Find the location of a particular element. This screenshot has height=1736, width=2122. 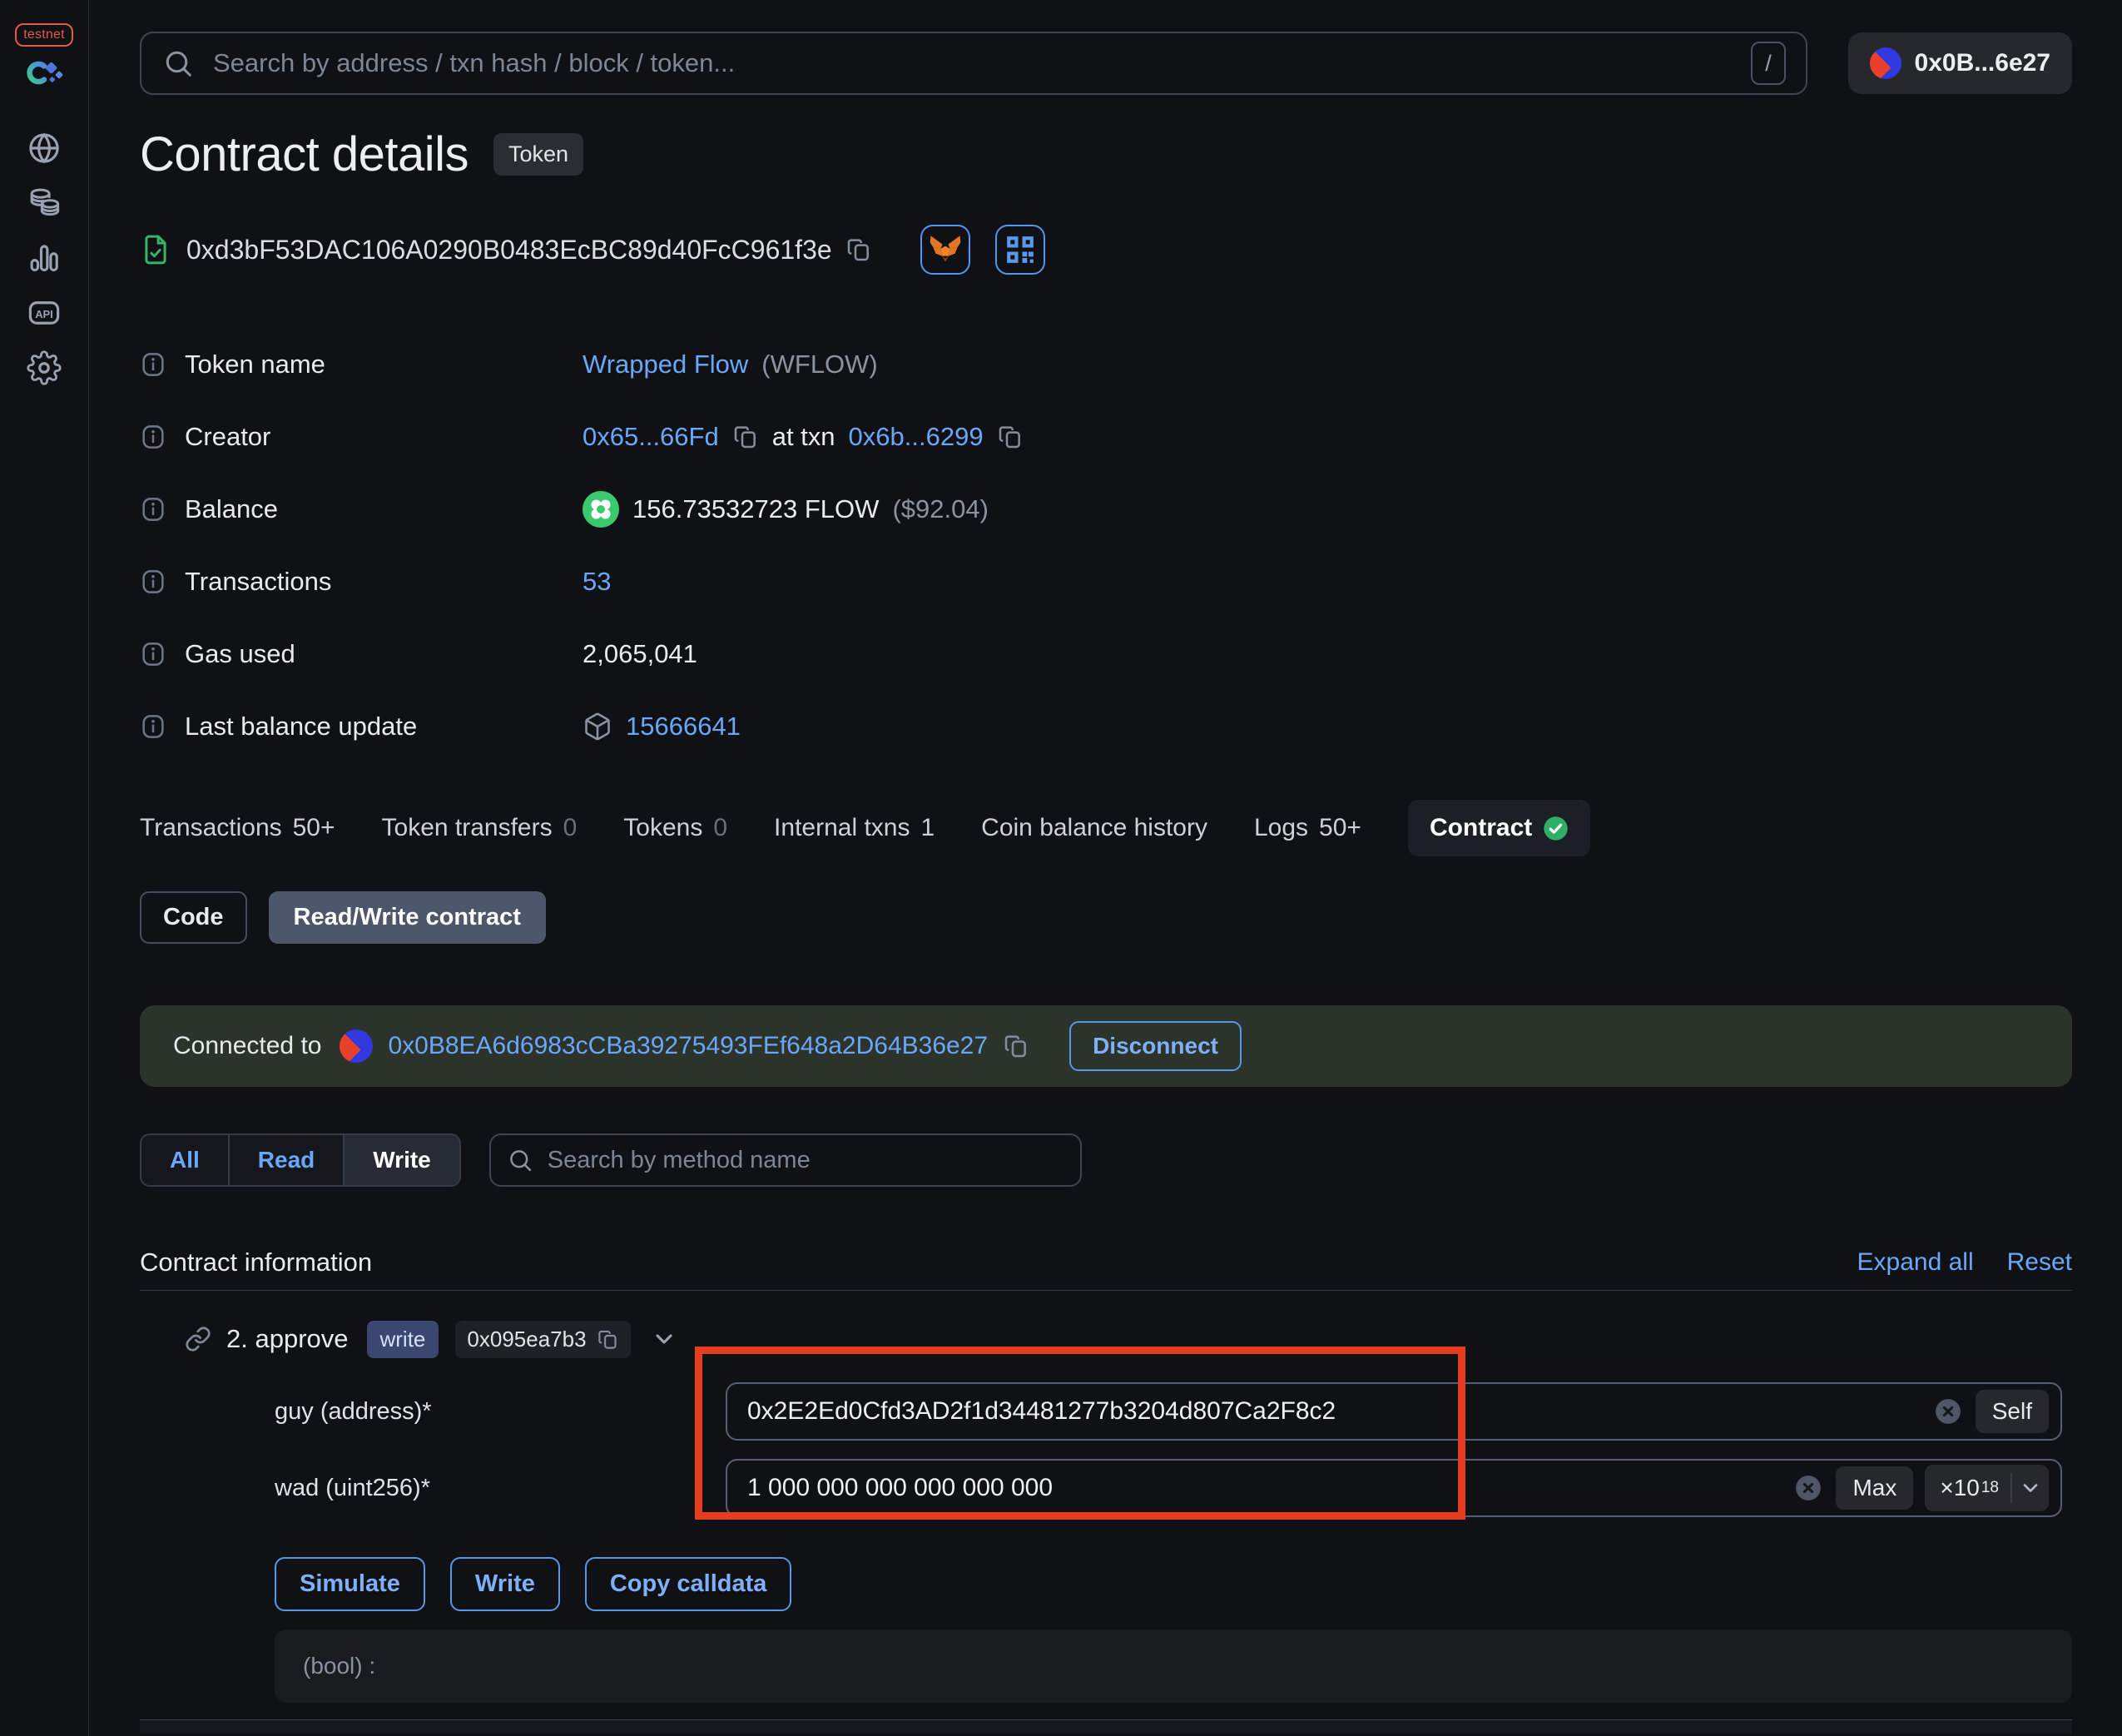

multiplier-dropdown: ×10 18 is located at coordinates (1987, 1488).